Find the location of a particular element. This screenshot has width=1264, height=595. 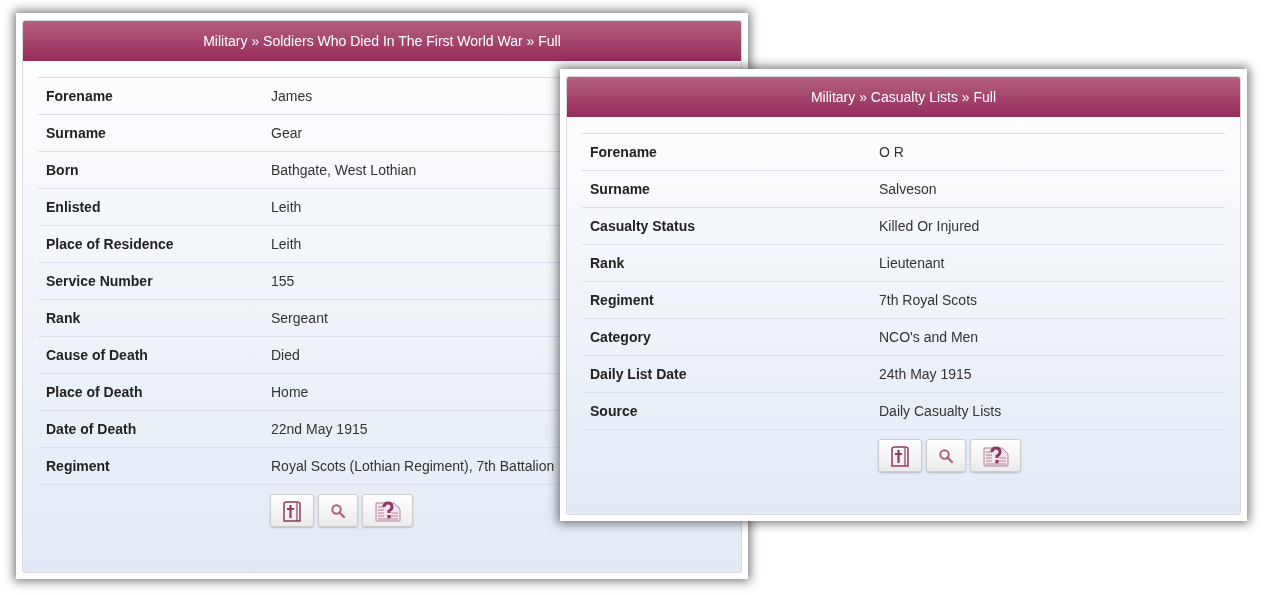

field-value: 22nd May 1915 is located at coordinates (319, 429).